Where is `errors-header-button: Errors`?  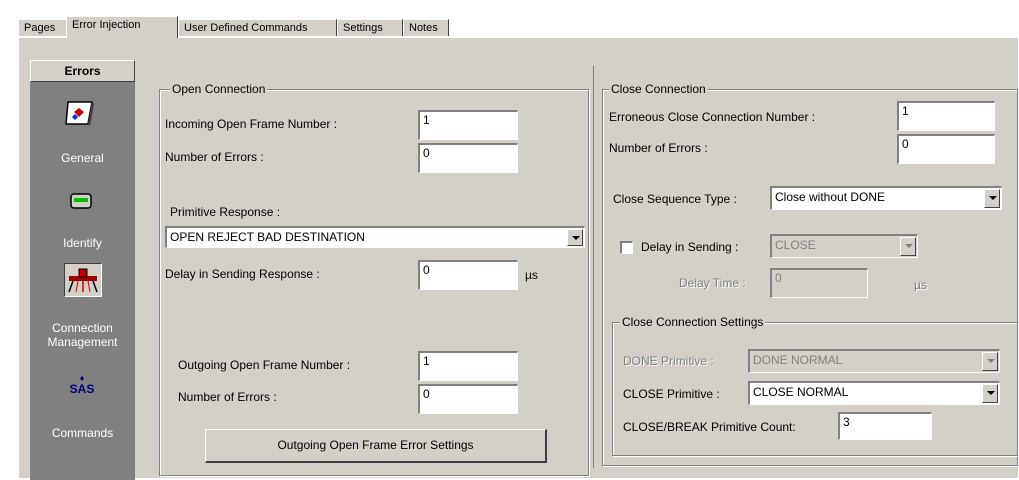
errors-header-button: Errors is located at coordinates (82, 71).